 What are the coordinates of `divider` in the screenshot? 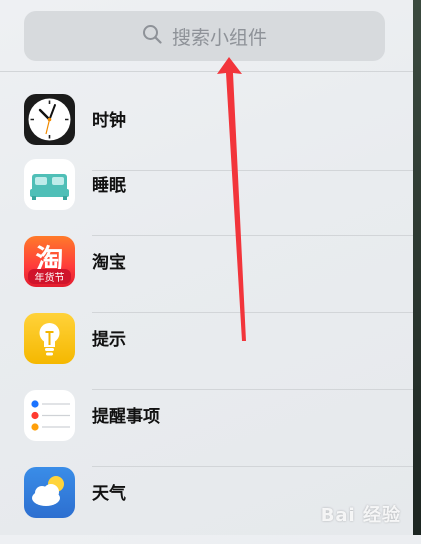 It's located at (206, 71).